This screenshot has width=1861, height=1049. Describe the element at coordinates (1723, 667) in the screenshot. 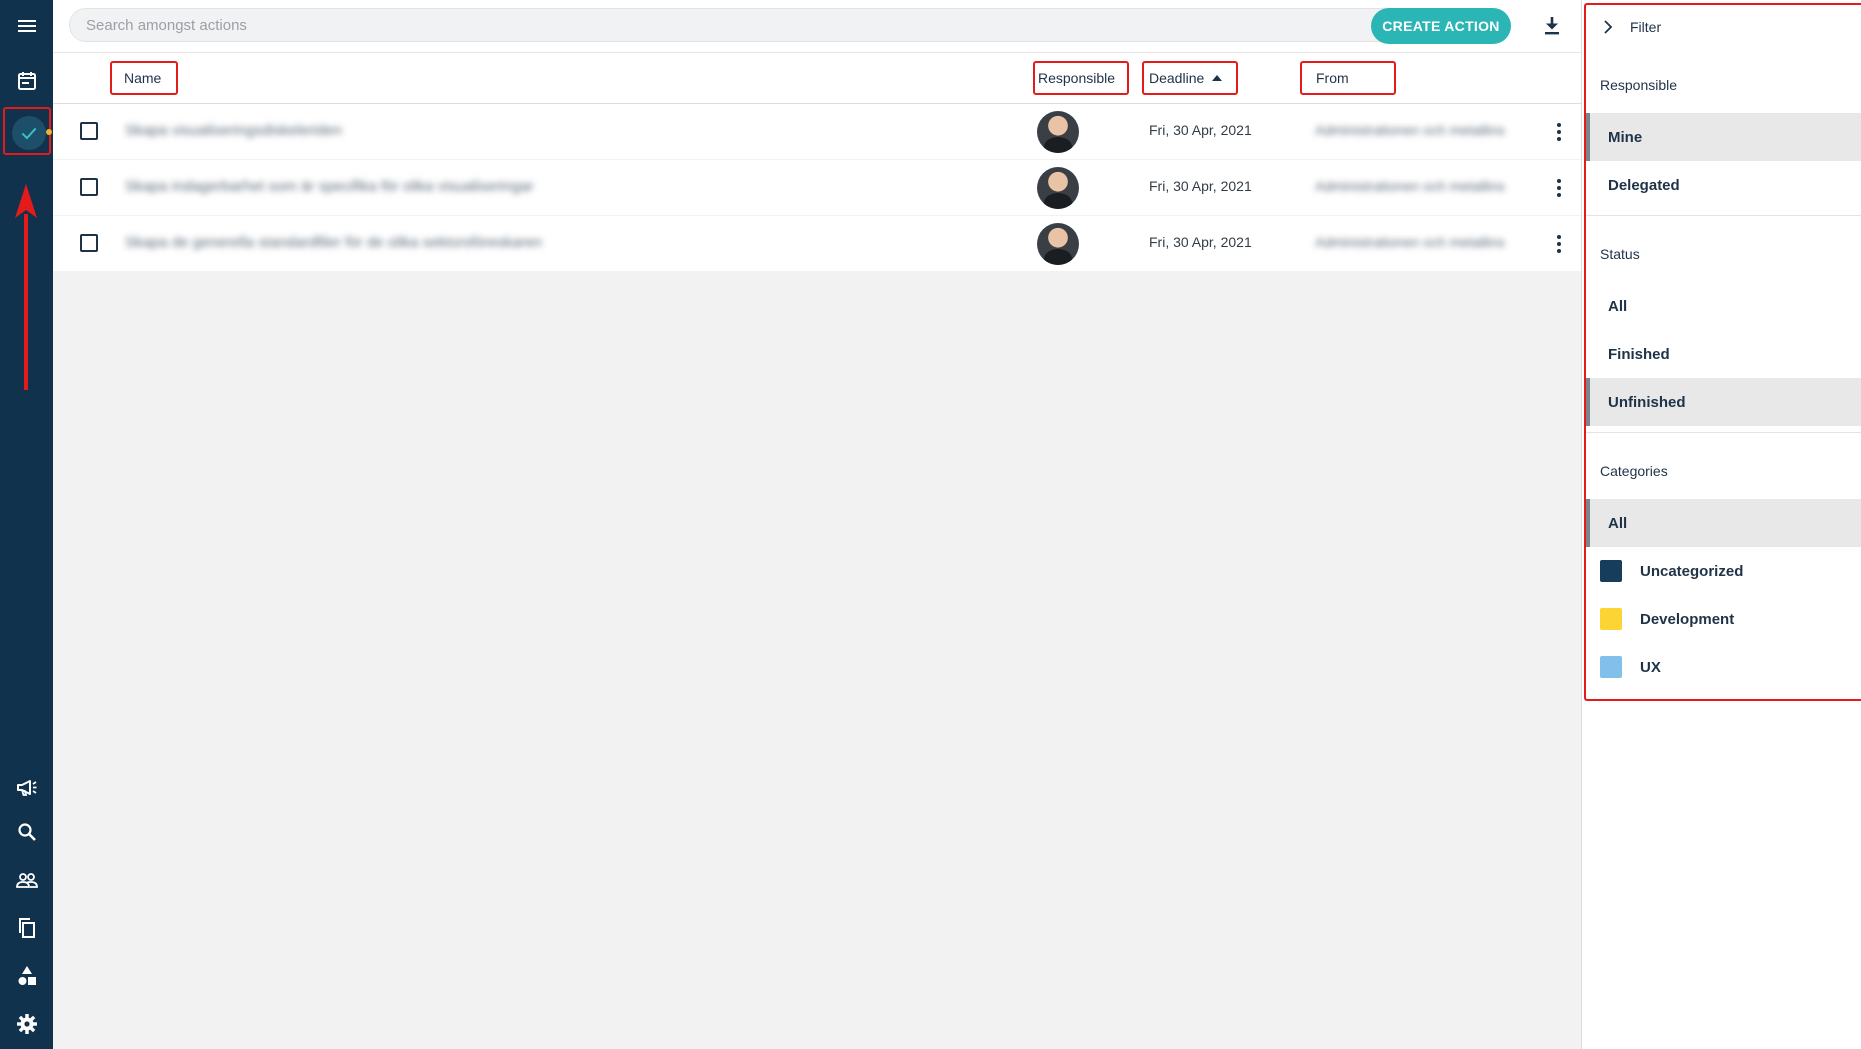

I see `filter-category-ux: UX` at that location.